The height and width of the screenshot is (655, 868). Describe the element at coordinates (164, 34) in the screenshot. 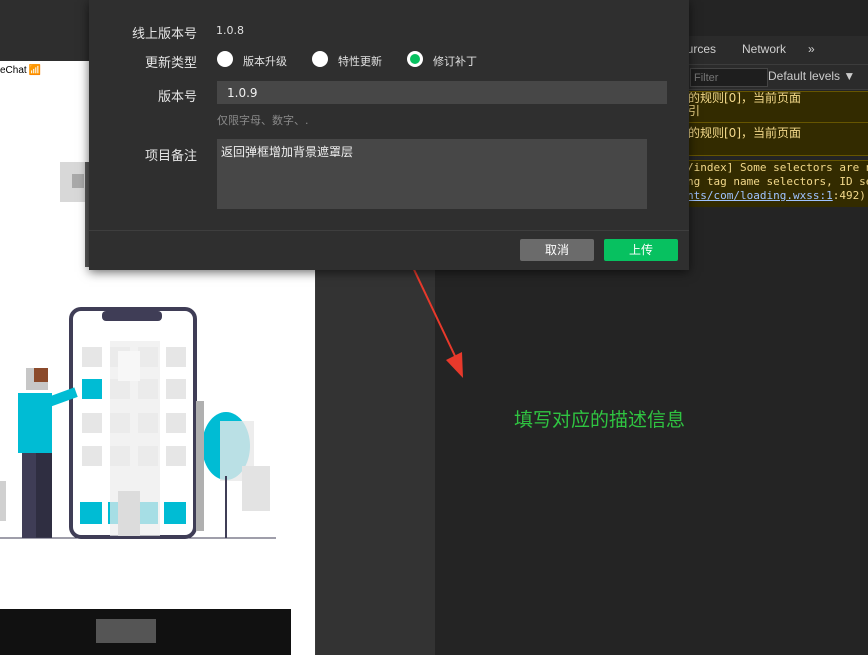

I see `online-version-label: 线上版本号` at that location.